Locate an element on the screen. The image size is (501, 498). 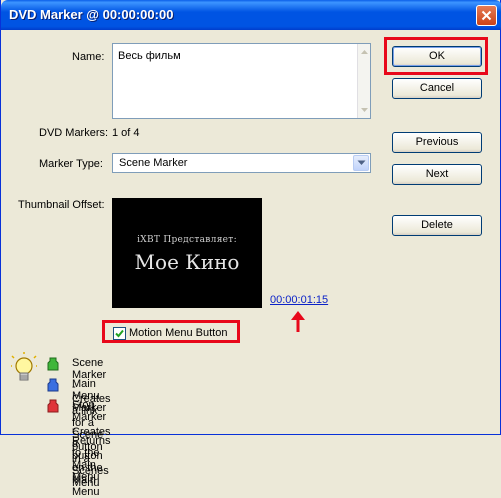
cancel-button: Cancel is located at coordinates (437, 88).